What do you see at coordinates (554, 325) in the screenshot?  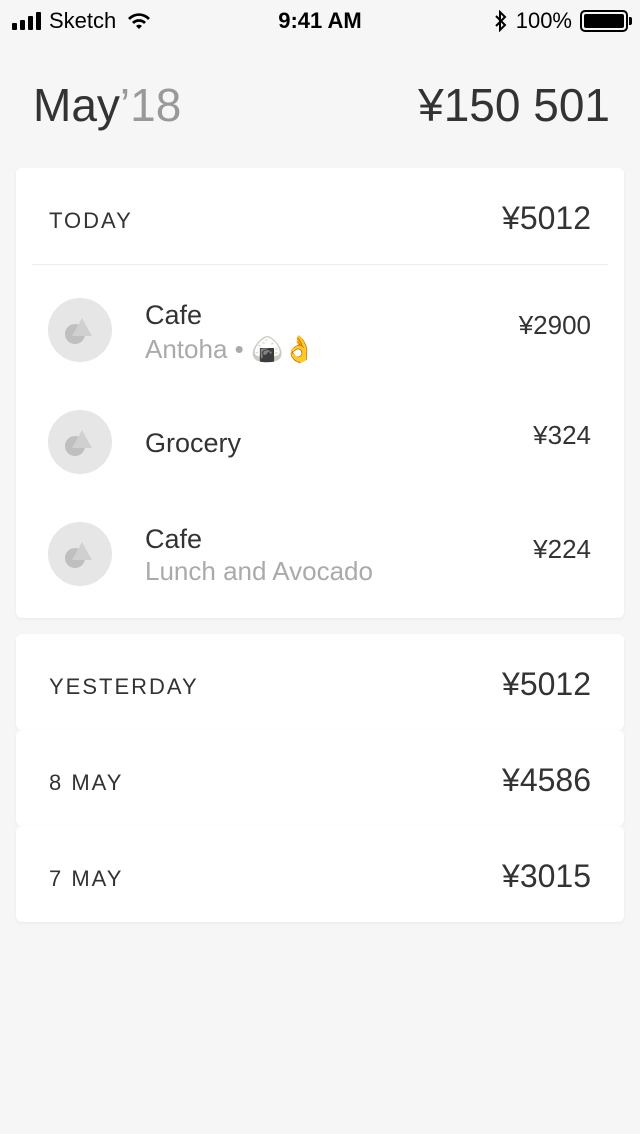 I see `transaction-amount: ¥2900` at bounding box center [554, 325].